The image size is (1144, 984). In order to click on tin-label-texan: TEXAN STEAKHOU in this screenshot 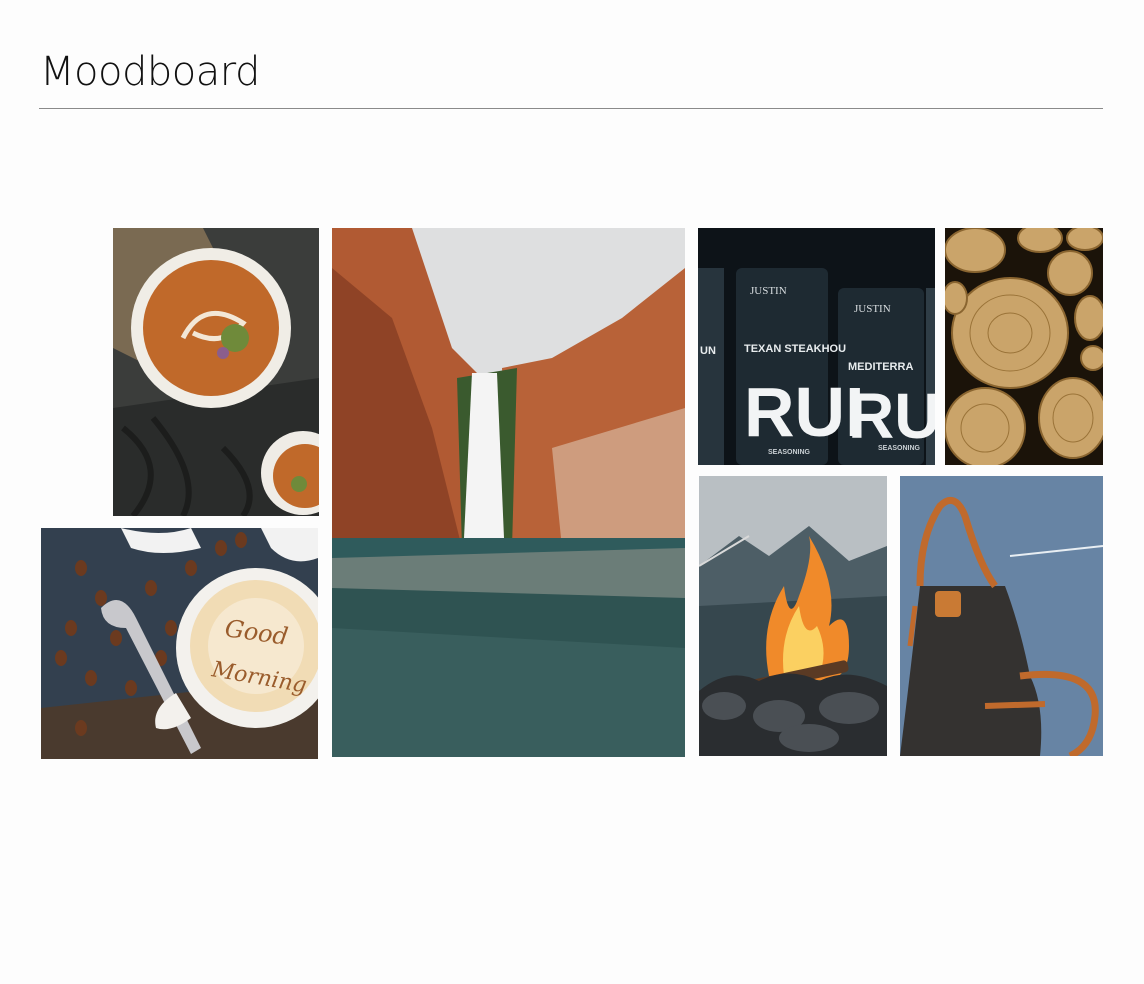, I will do `click(795, 349)`.